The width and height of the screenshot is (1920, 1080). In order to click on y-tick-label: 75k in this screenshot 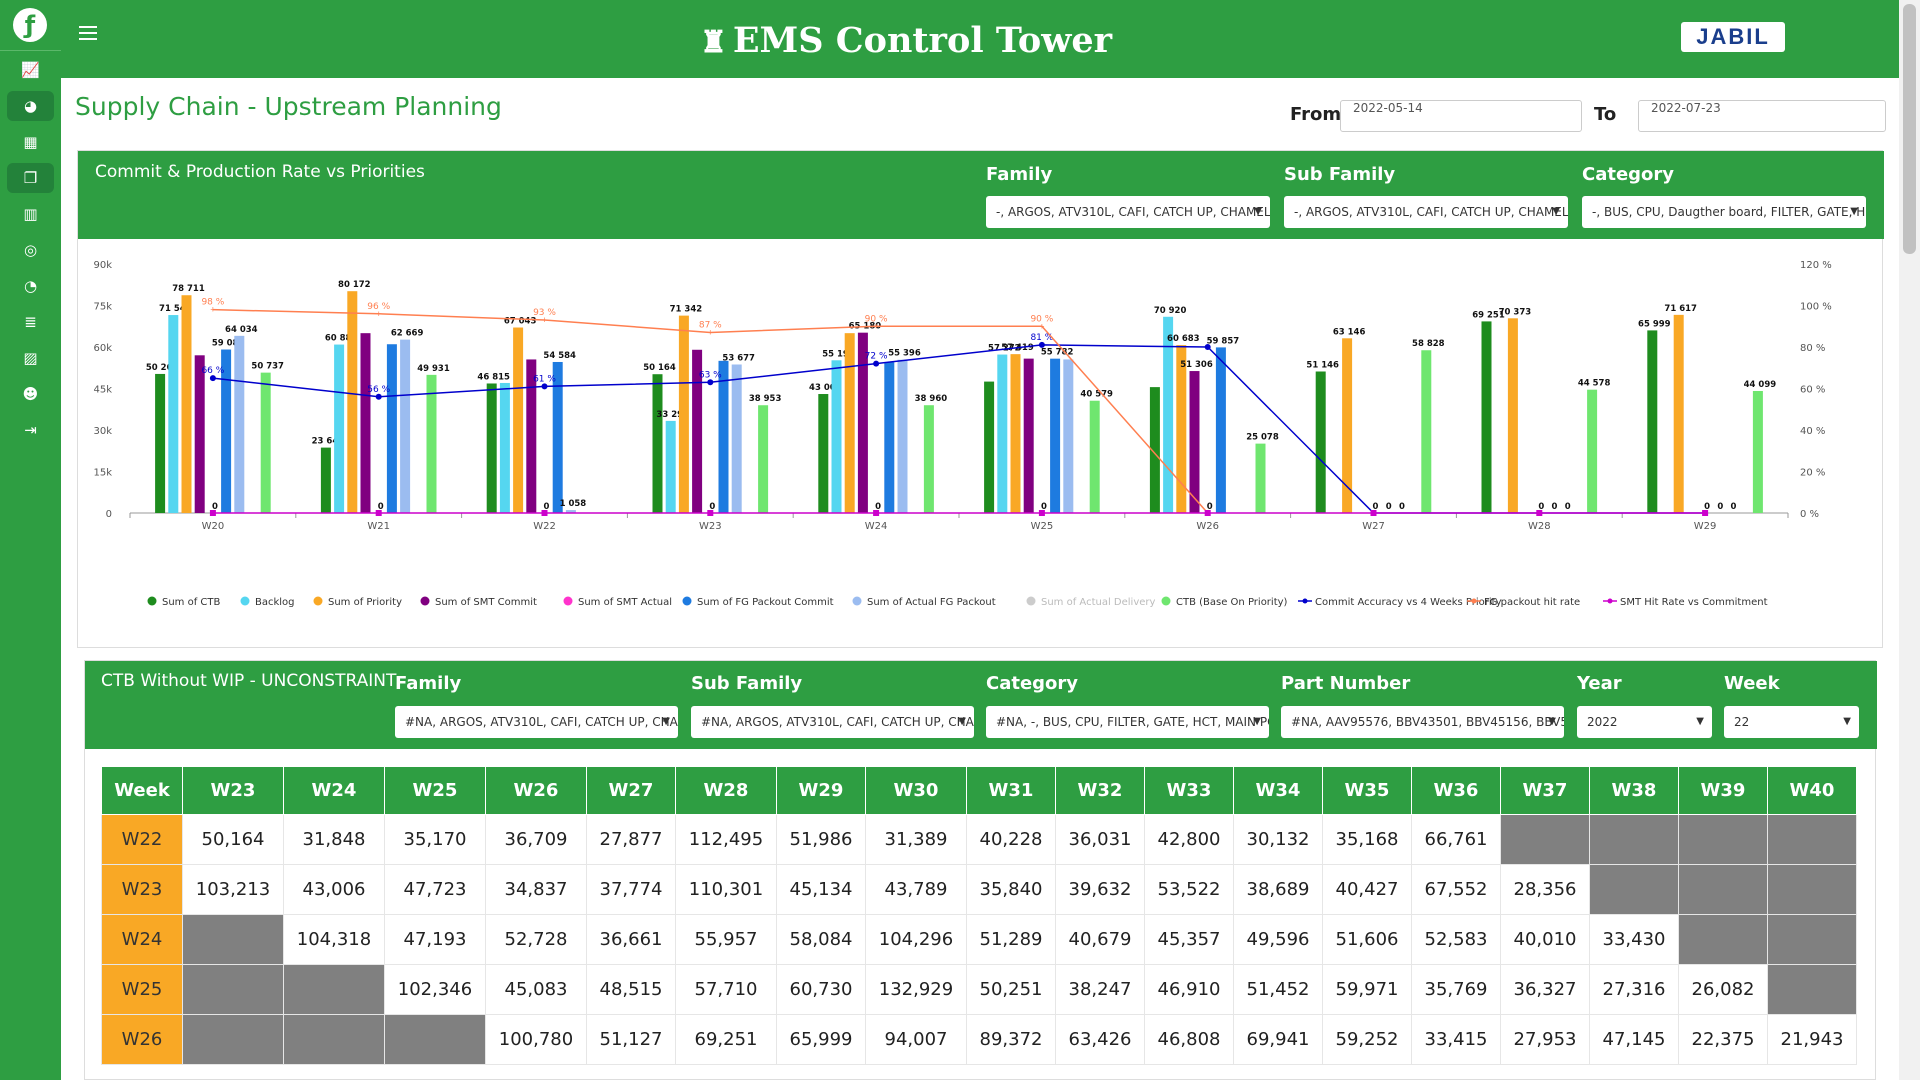, I will do `click(102, 307)`.